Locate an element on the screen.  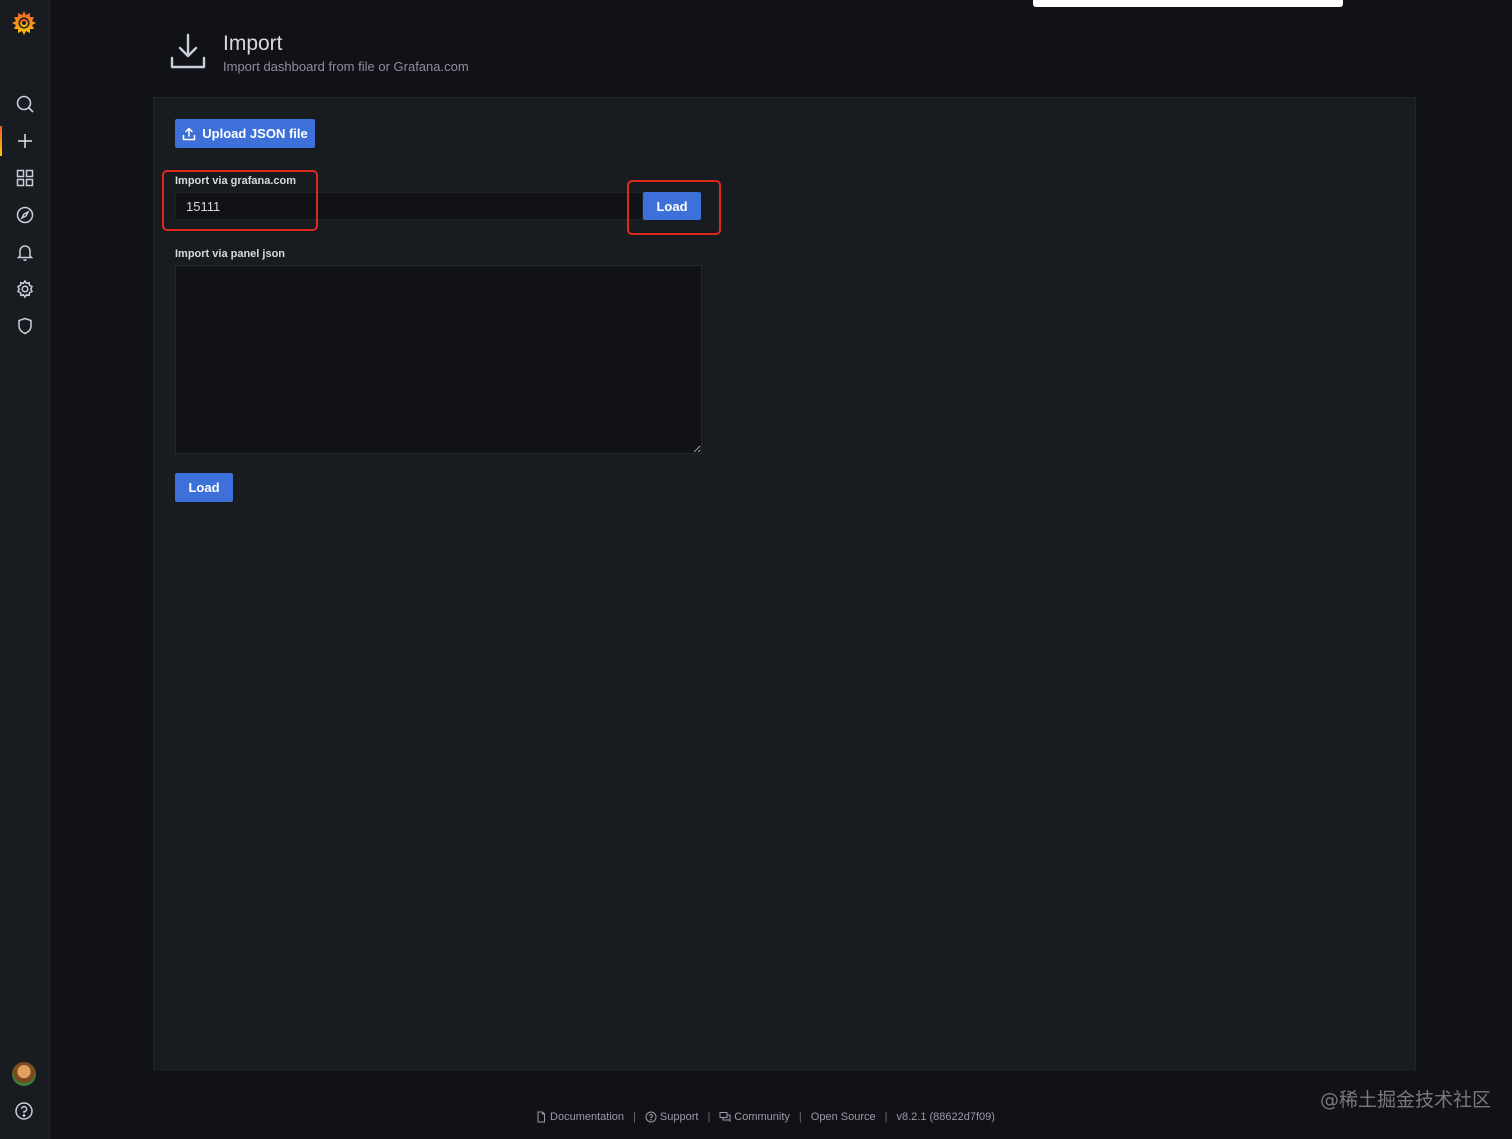
question-circle-icon is located at coordinates (651, 1117).